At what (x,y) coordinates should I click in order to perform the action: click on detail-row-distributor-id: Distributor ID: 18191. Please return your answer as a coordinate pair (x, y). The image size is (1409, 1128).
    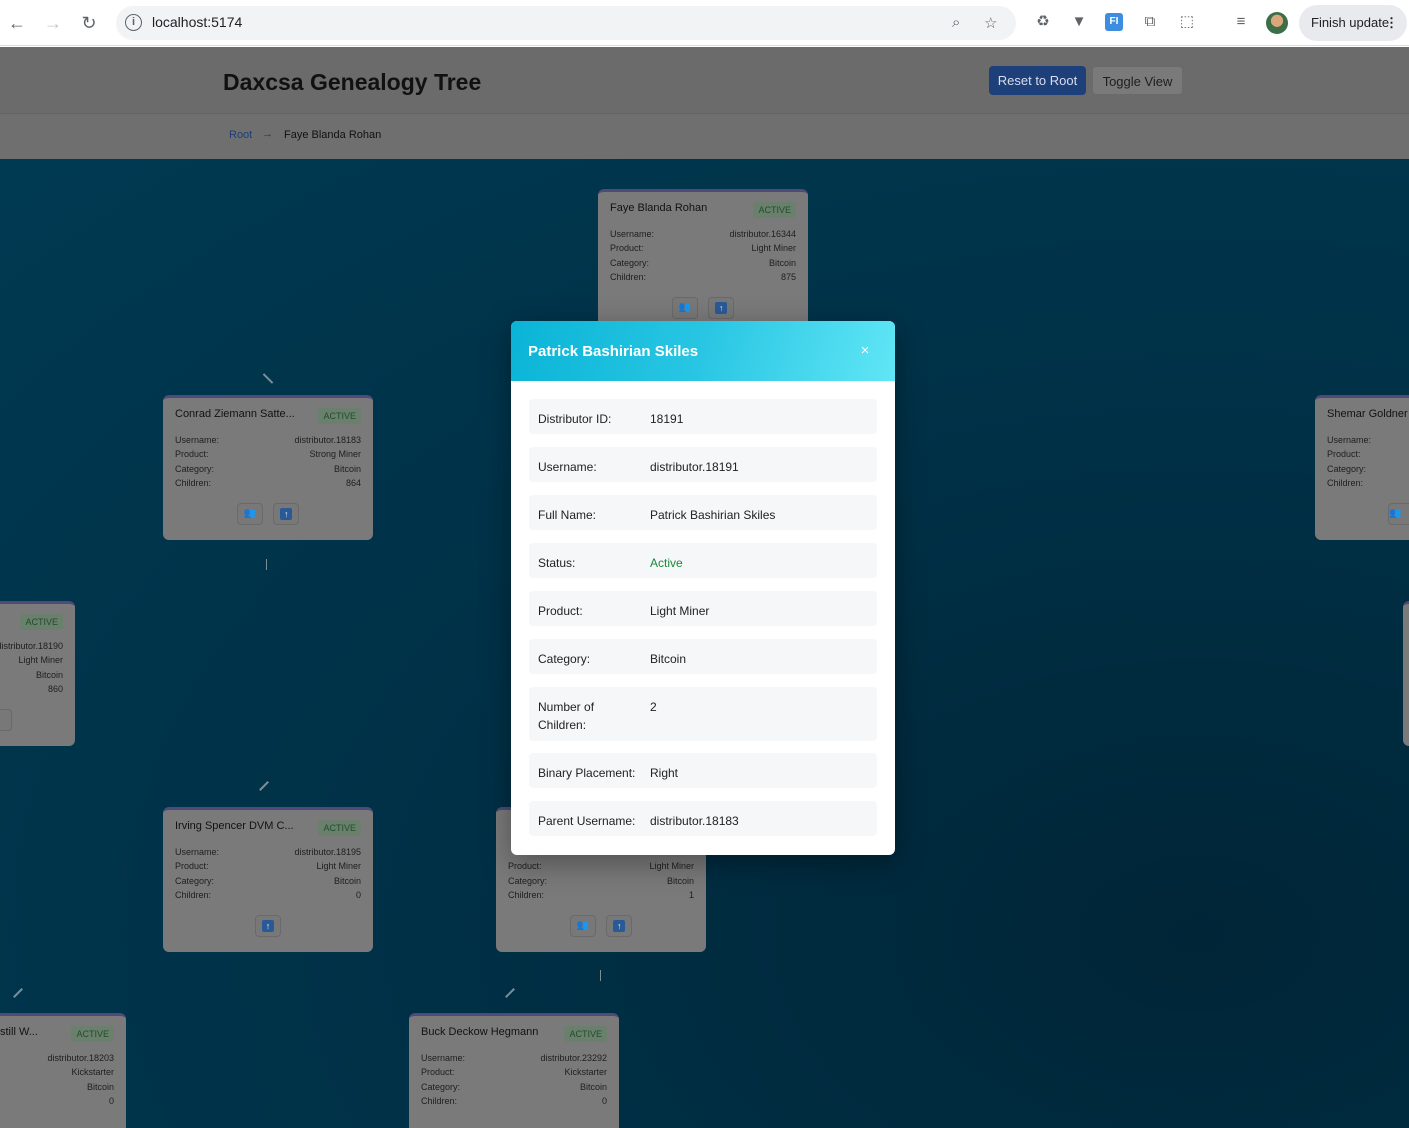
    Looking at the image, I should click on (703, 416).